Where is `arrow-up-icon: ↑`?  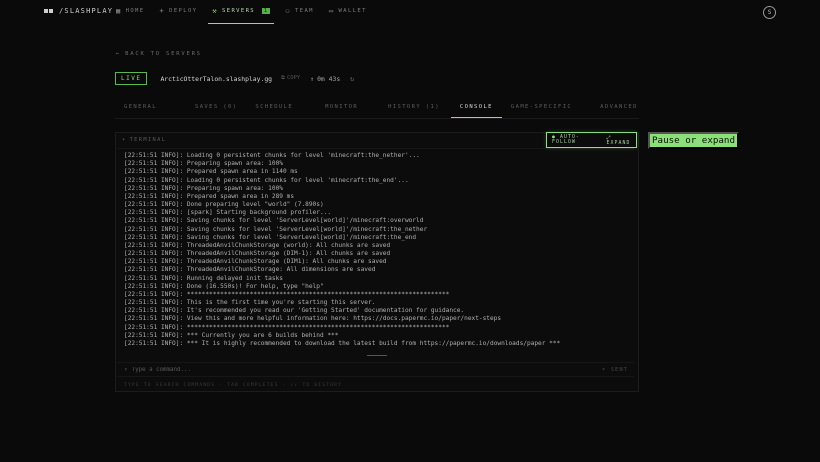 arrow-up-icon: ↑ is located at coordinates (312, 78).